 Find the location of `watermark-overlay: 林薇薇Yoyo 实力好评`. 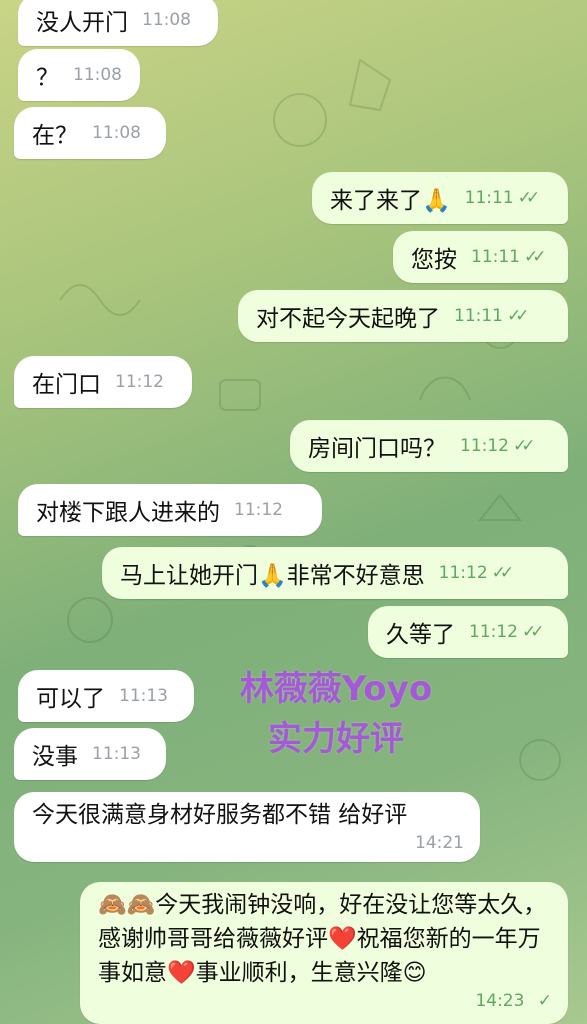

watermark-overlay: 林薇薇Yoyo 实力好评 is located at coordinates (336, 714).